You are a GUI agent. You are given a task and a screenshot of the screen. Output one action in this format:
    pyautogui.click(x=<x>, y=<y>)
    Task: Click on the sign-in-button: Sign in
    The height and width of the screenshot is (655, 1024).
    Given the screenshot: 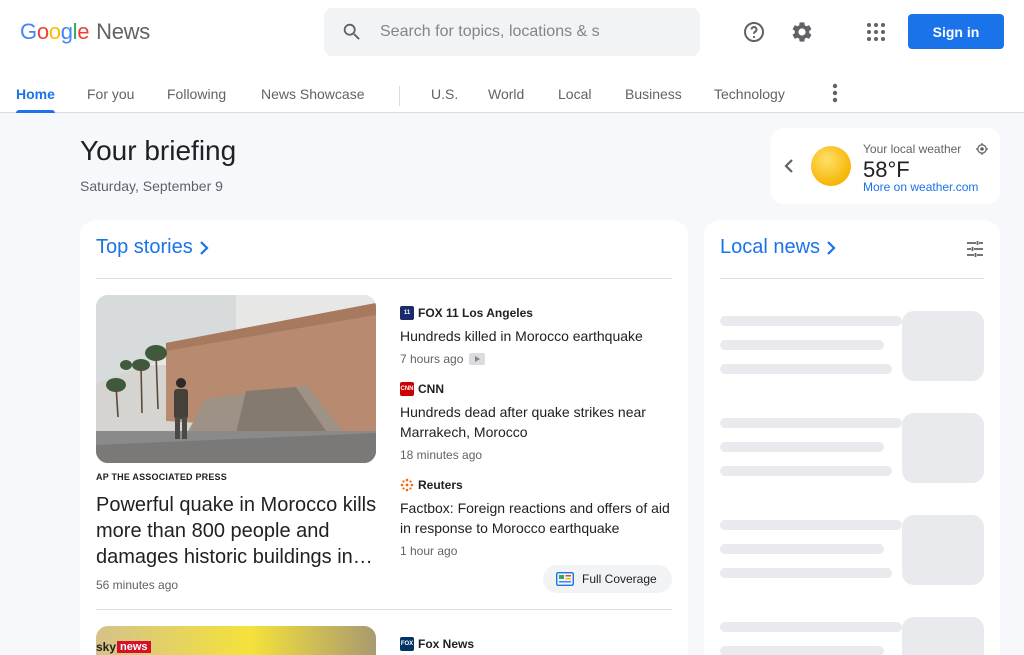 What is the action you would take?
    pyautogui.click(x=956, y=31)
    